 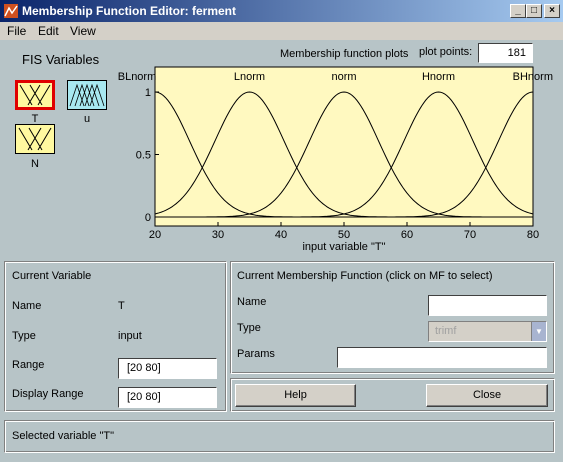 I want to click on chevron-down-icon: ▼, so click(x=538, y=331).